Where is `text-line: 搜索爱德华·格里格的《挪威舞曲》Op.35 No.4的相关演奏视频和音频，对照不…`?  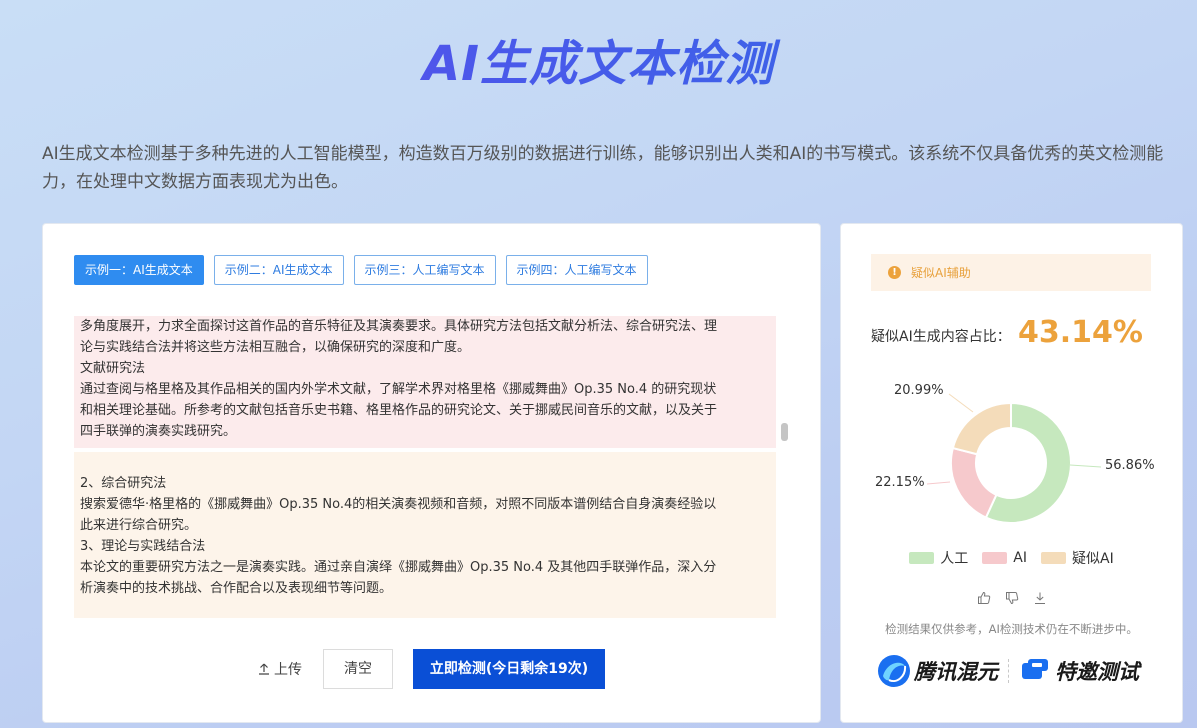 text-line: 搜索爱德华·格里格的《挪威舞曲》Op.35 No.4的相关演奏视频和音频，对照不… is located at coordinates (398, 504).